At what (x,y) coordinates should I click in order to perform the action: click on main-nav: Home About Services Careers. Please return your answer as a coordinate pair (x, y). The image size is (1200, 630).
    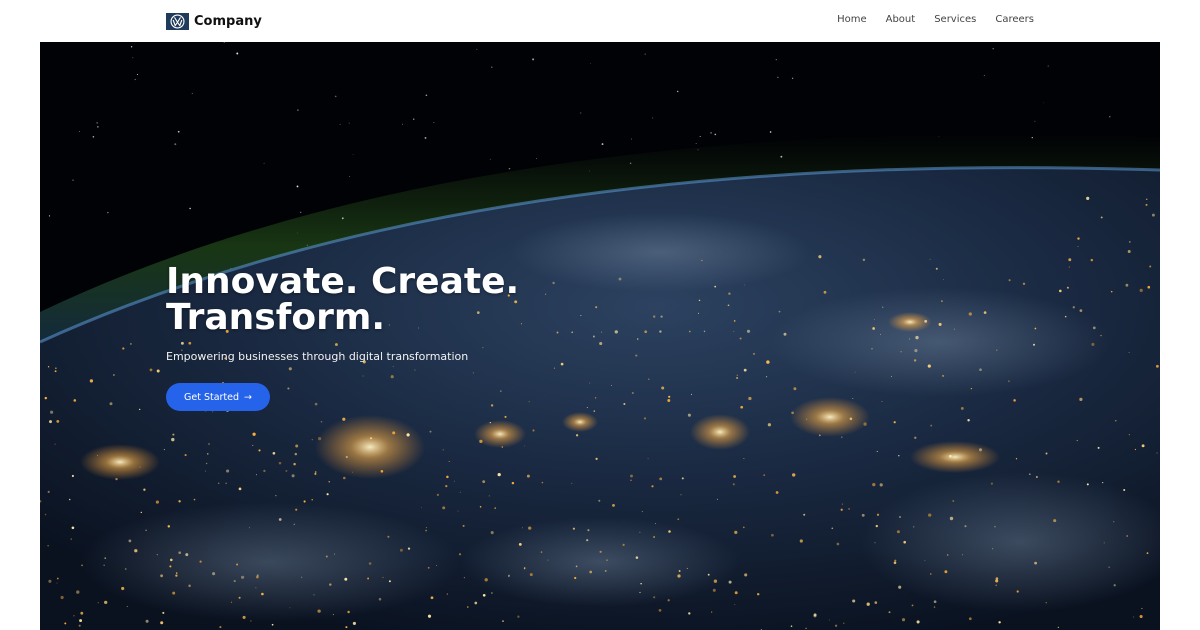
    Looking at the image, I should click on (935, 19).